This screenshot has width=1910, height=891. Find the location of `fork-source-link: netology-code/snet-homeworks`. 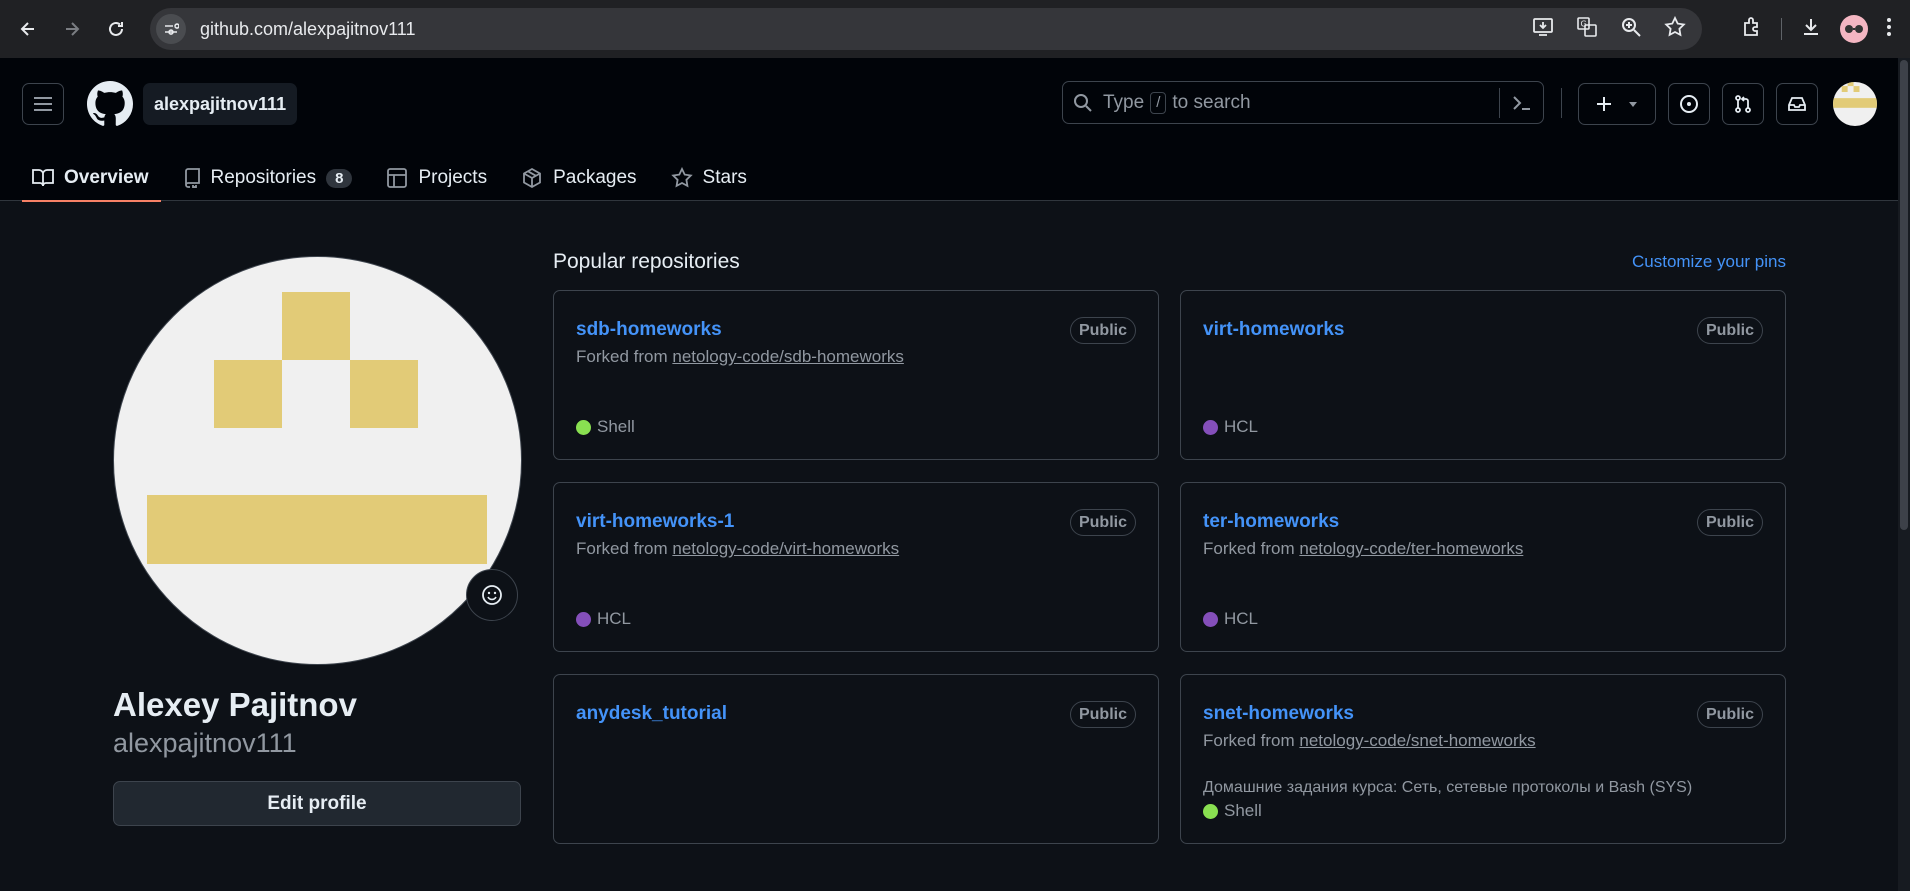

fork-source-link: netology-code/snet-homeworks is located at coordinates (1417, 740).